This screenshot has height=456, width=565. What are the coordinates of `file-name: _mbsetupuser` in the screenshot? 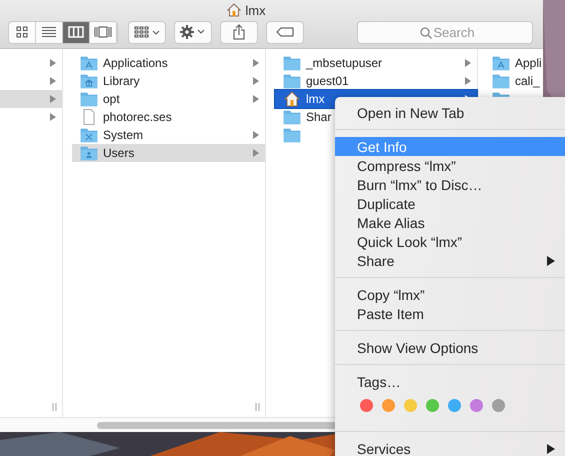 It's located at (344, 63).